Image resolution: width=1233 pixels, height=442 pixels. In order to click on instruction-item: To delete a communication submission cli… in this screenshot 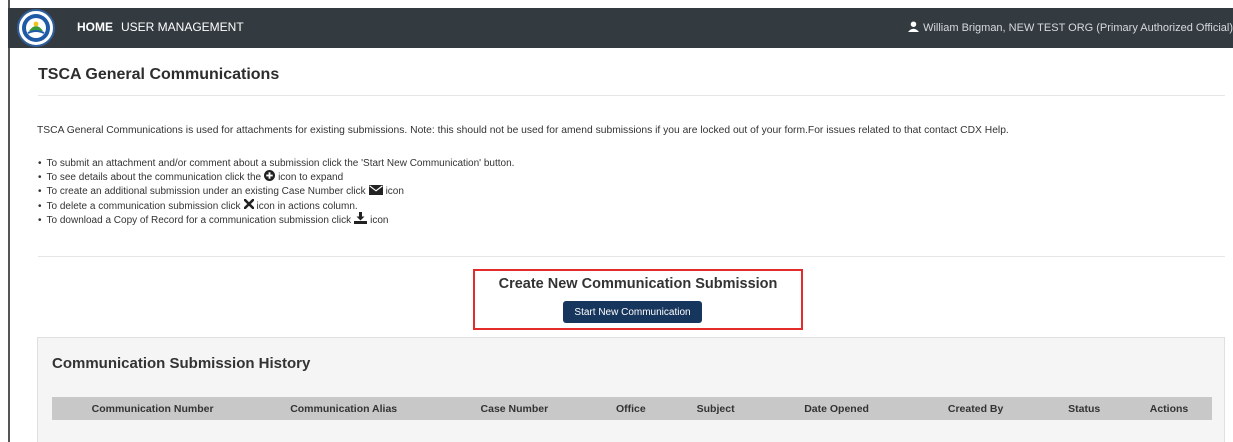, I will do `click(276, 206)`.